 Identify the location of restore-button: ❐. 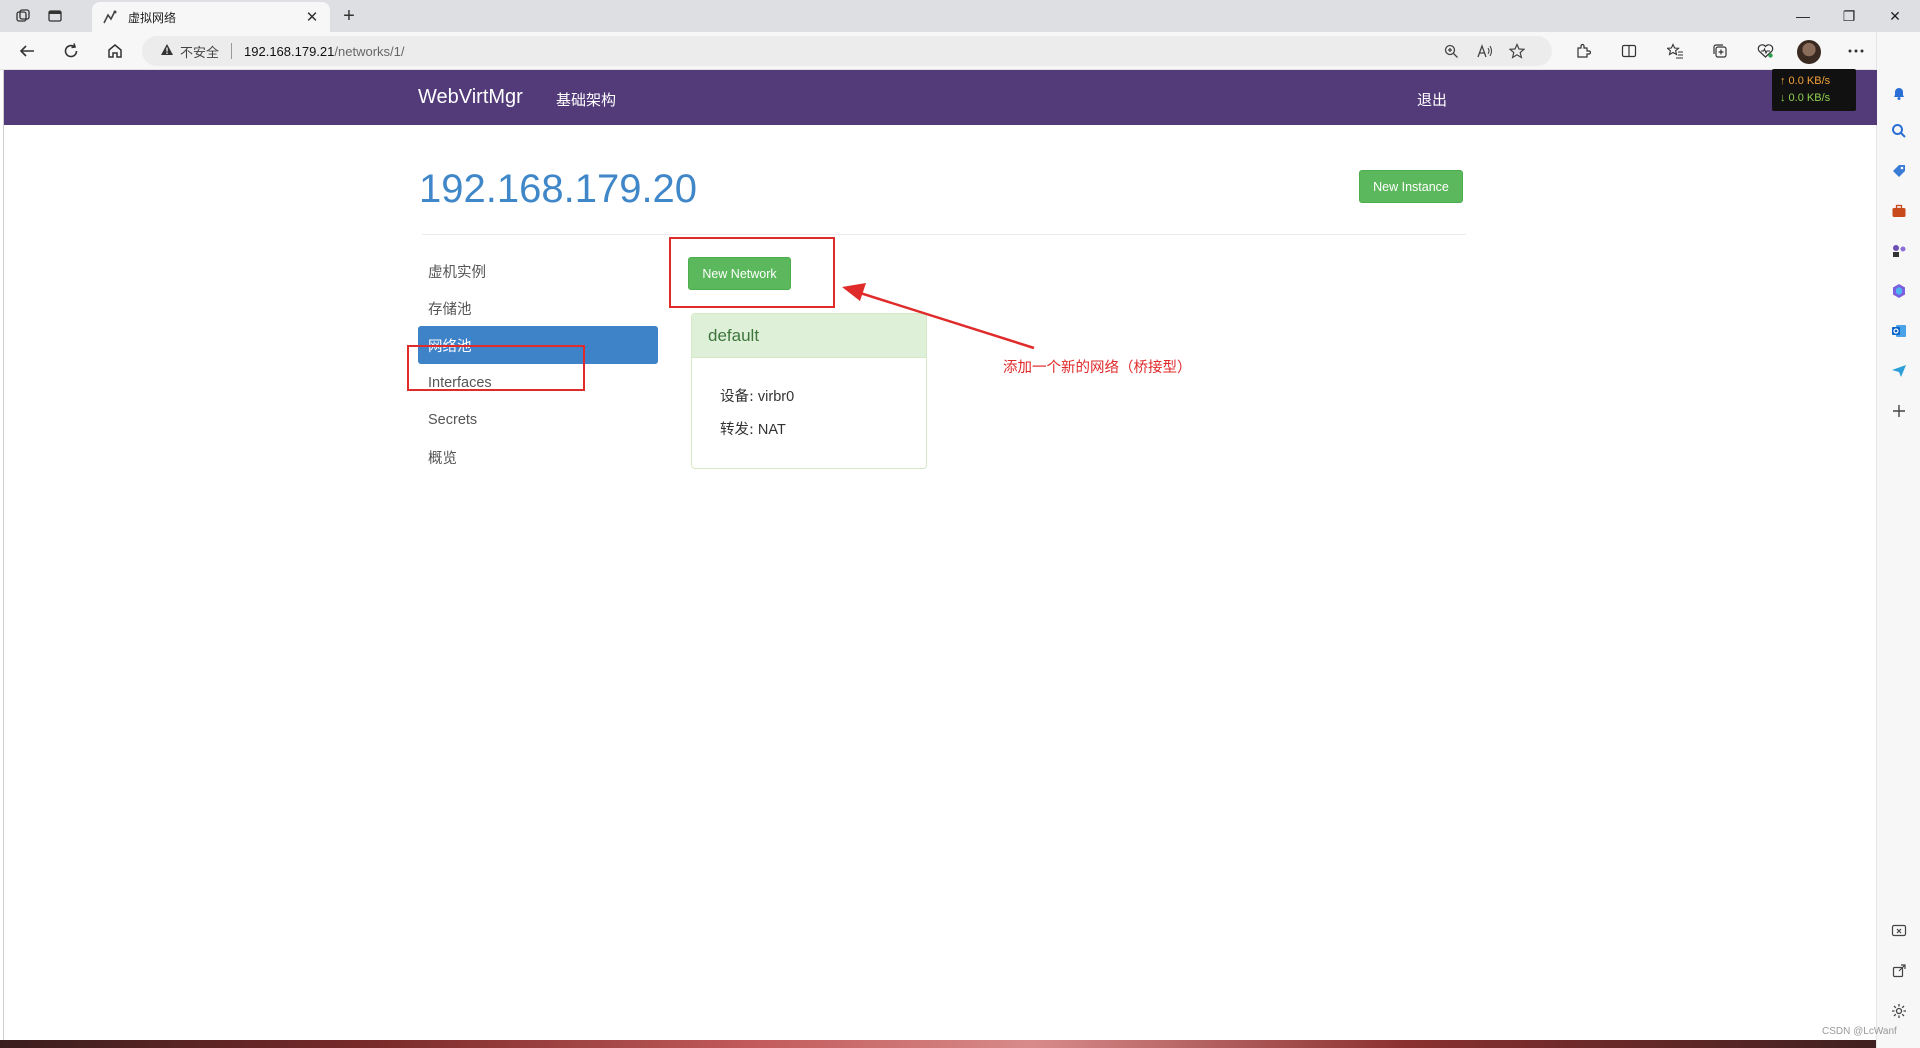
(1849, 16).